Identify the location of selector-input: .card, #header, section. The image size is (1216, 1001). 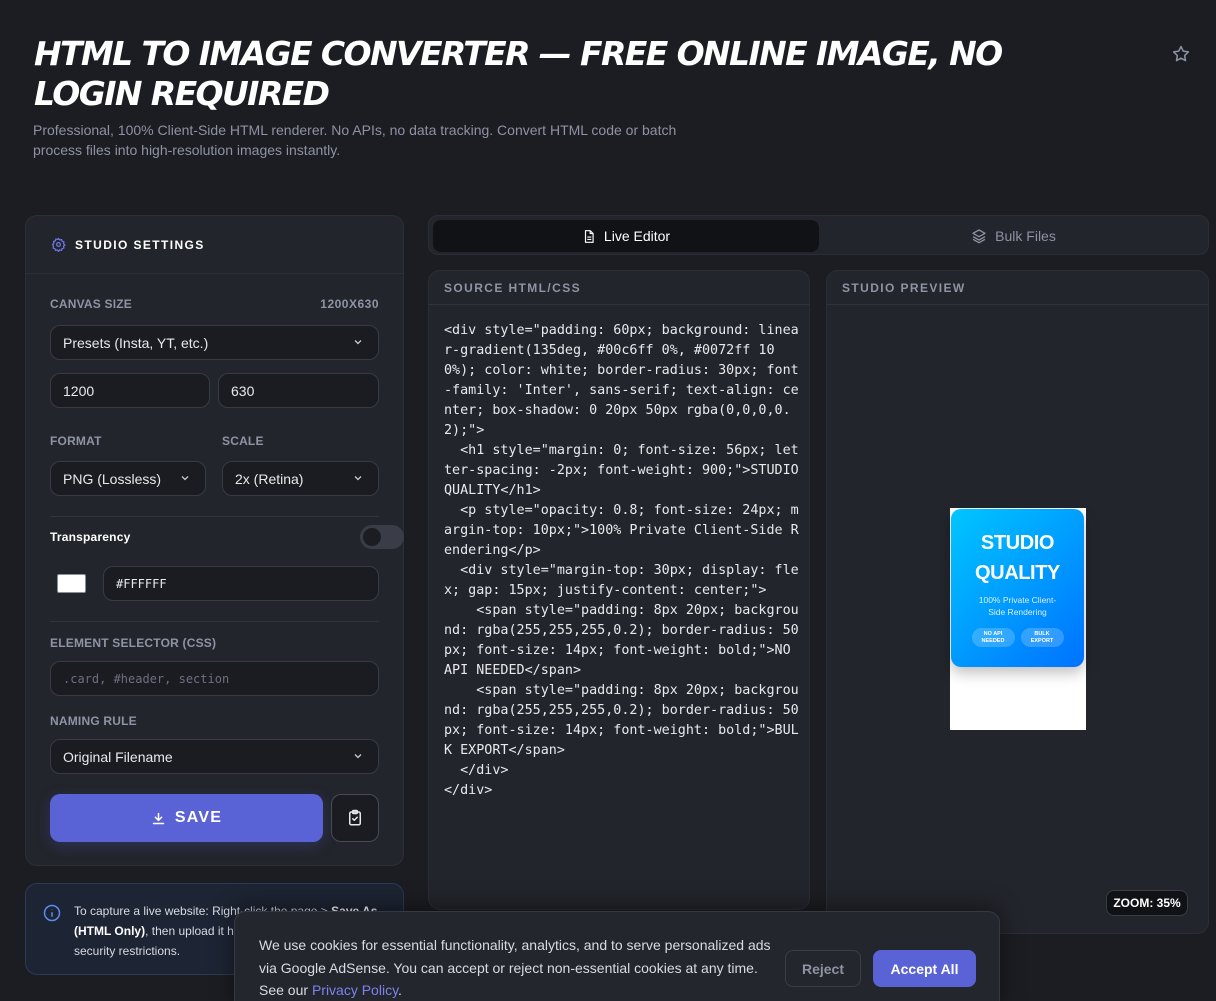
(214, 678).